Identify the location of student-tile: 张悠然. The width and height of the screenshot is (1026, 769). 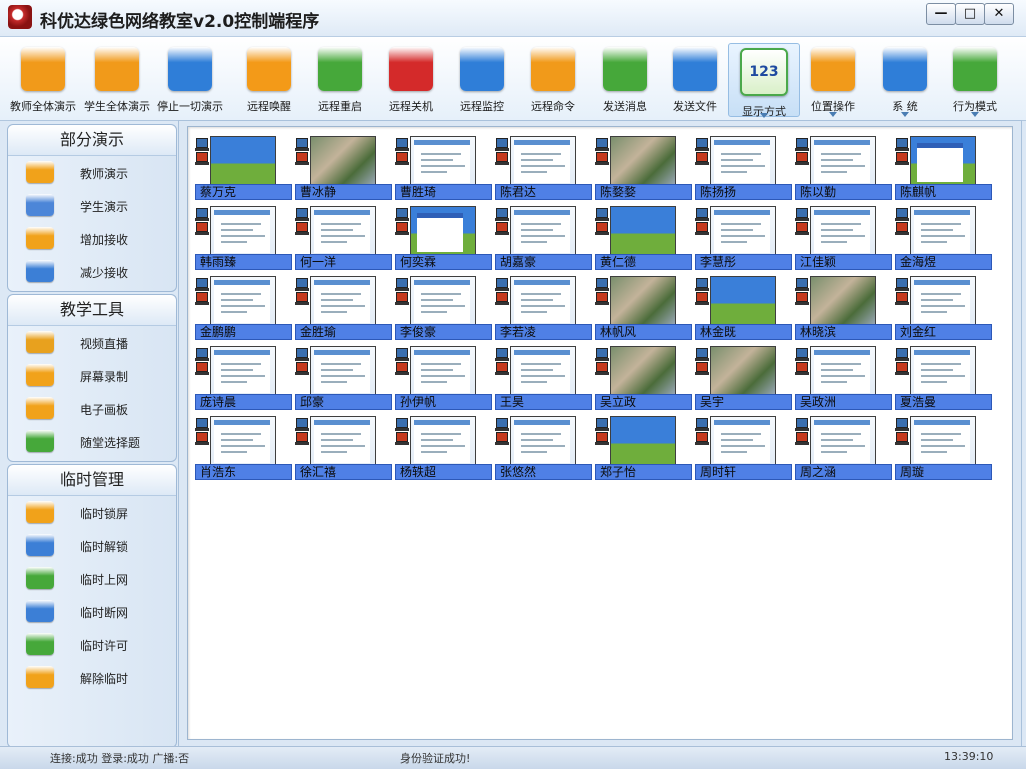
(543, 449).